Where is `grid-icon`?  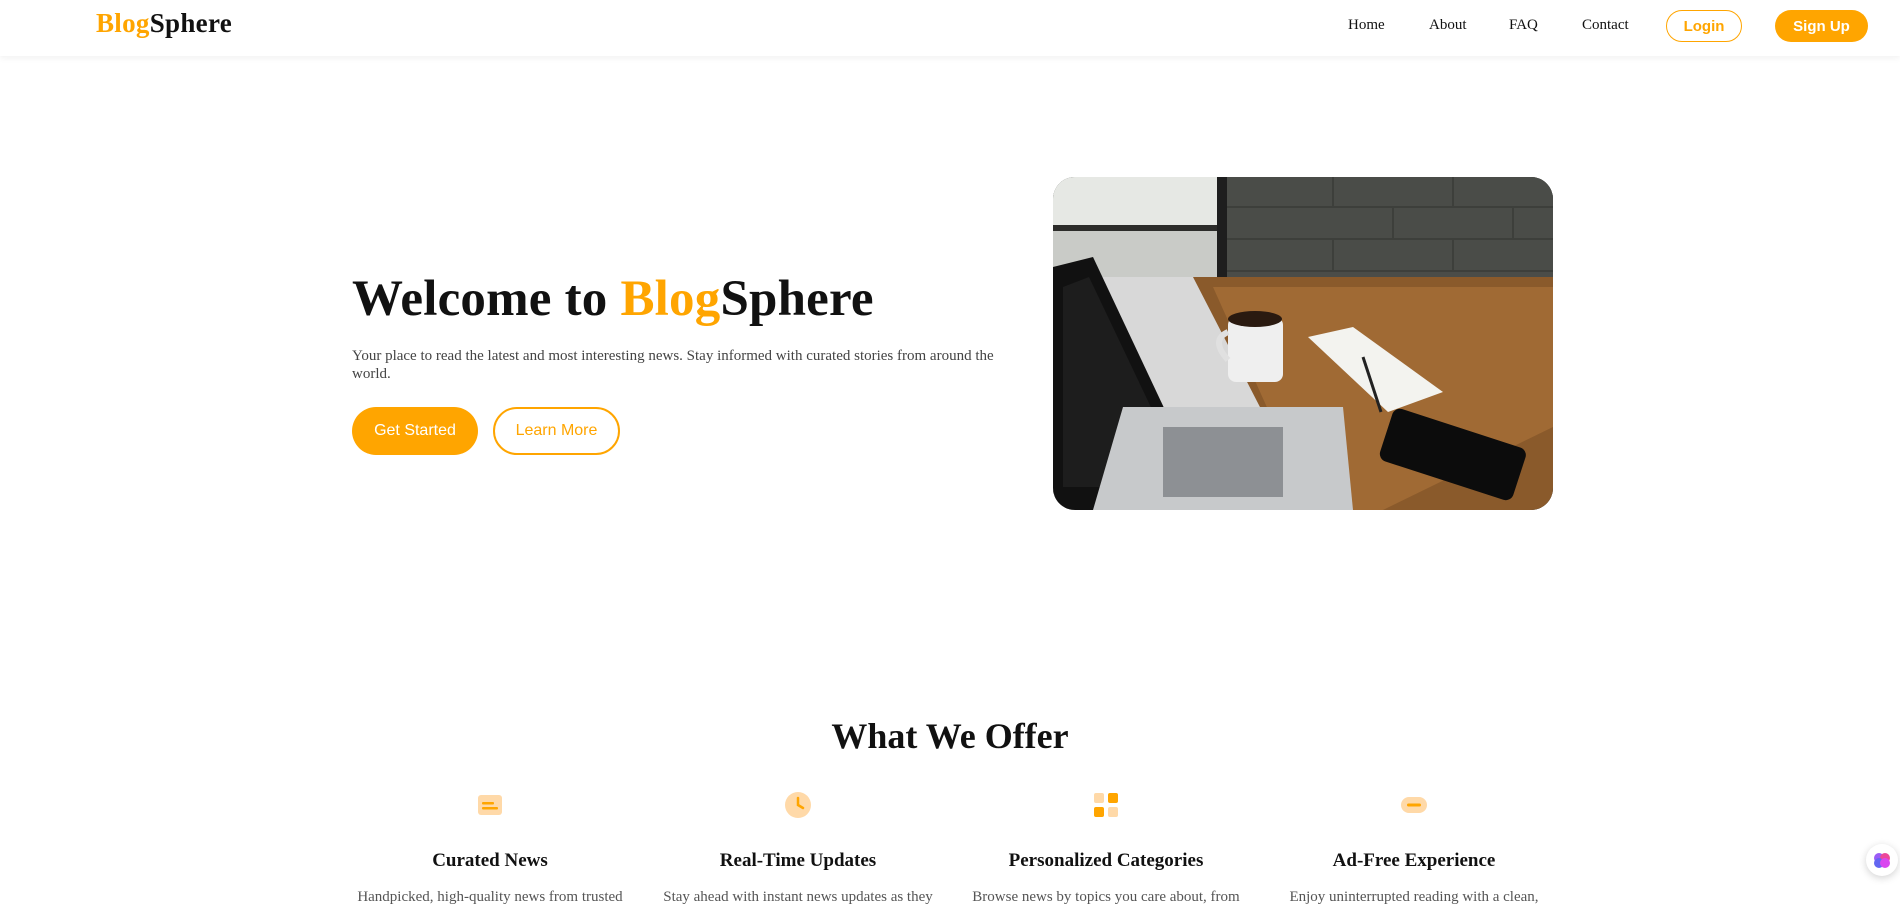 grid-icon is located at coordinates (1106, 805).